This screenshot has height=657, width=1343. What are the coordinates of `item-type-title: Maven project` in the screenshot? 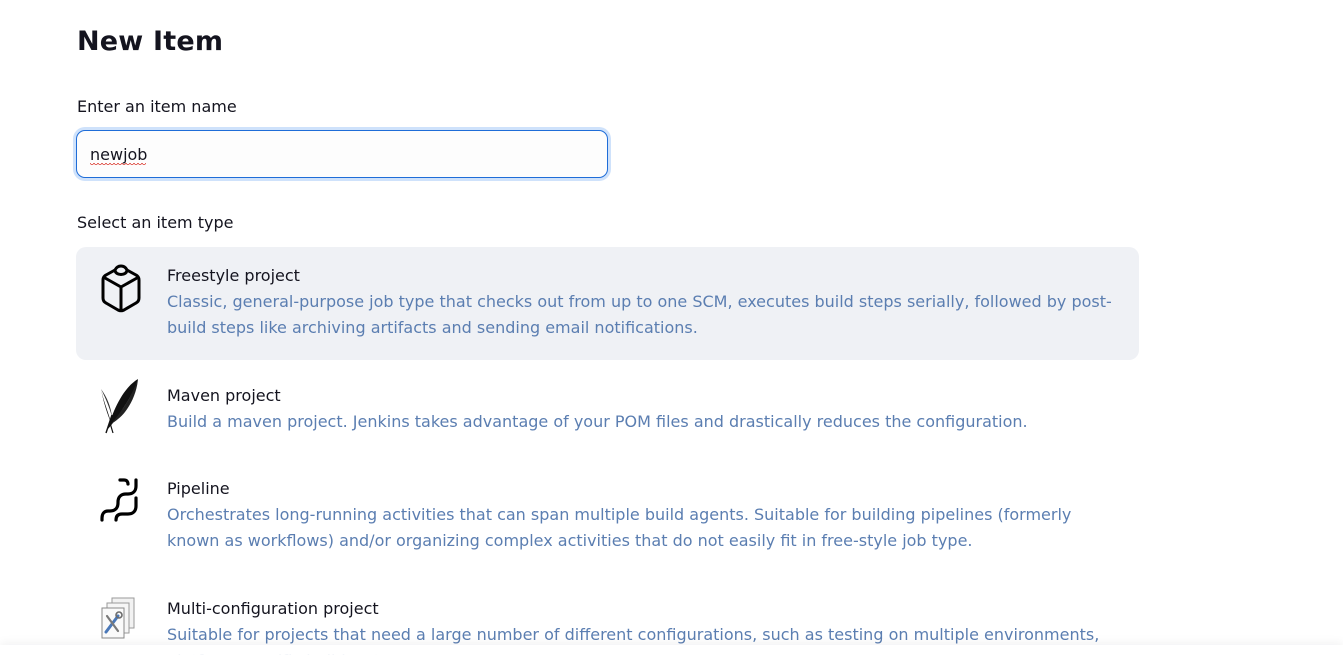 It's located at (224, 395).